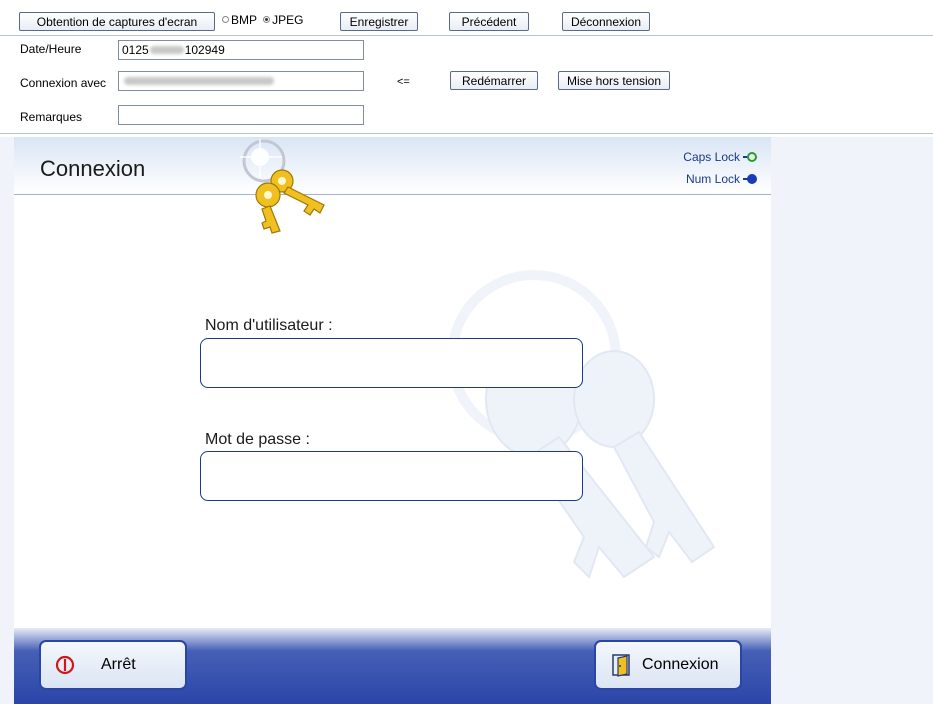  I want to click on keys-icon, so click(282, 186).